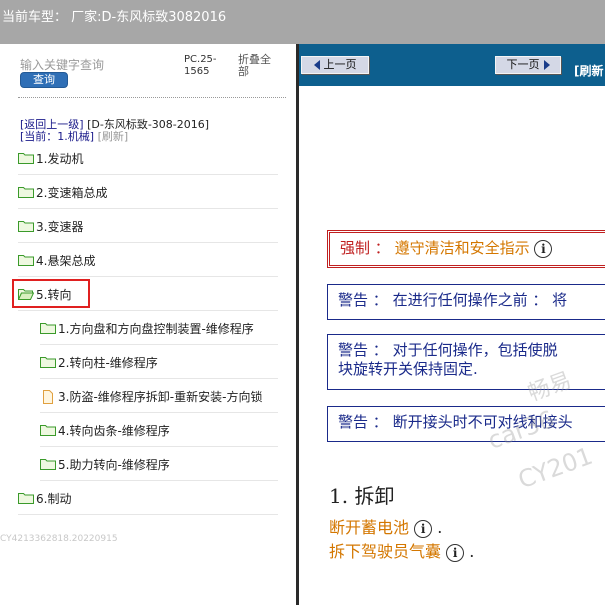 The image size is (605, 605). I want to click on tree-item-label: 3.变速器, so click(60, 226).